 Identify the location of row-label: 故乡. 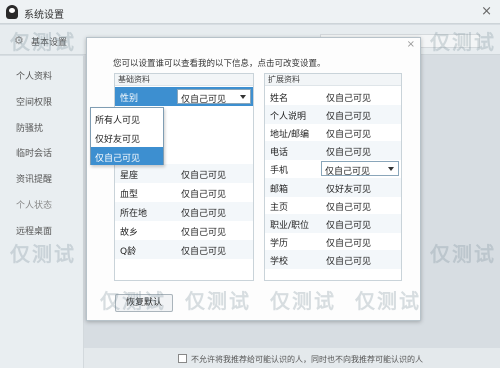
(129, 233).